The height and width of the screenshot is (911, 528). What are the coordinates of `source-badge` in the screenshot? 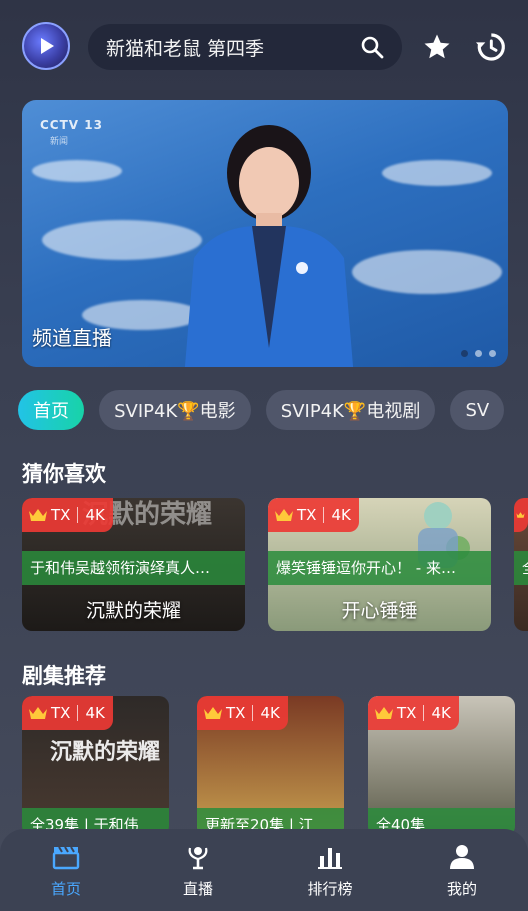 It's located at (521, 515).